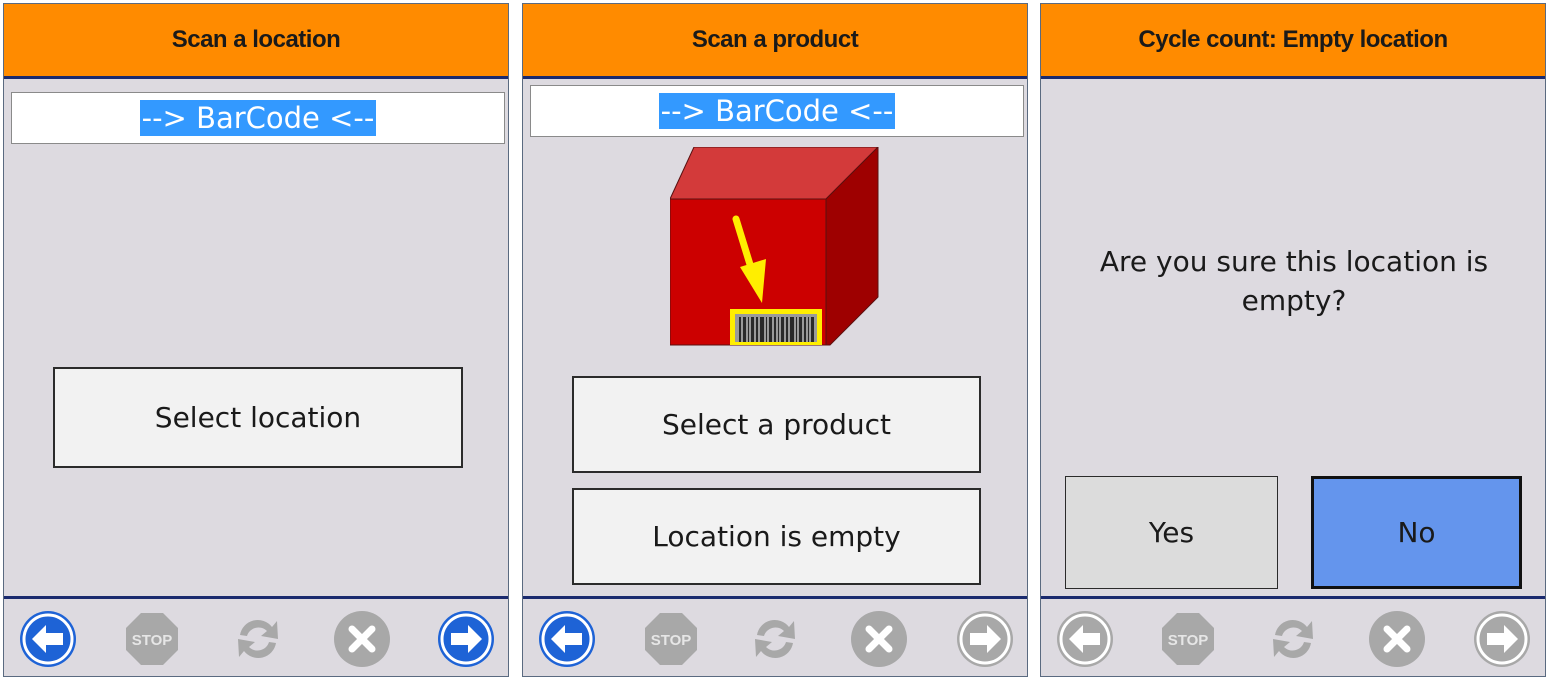 The image size is (1551, 682). What do you see at coordinates (776, 424) in the screenshot?
I see `select-product-button: Select a product` at bounding box center [776, 424].